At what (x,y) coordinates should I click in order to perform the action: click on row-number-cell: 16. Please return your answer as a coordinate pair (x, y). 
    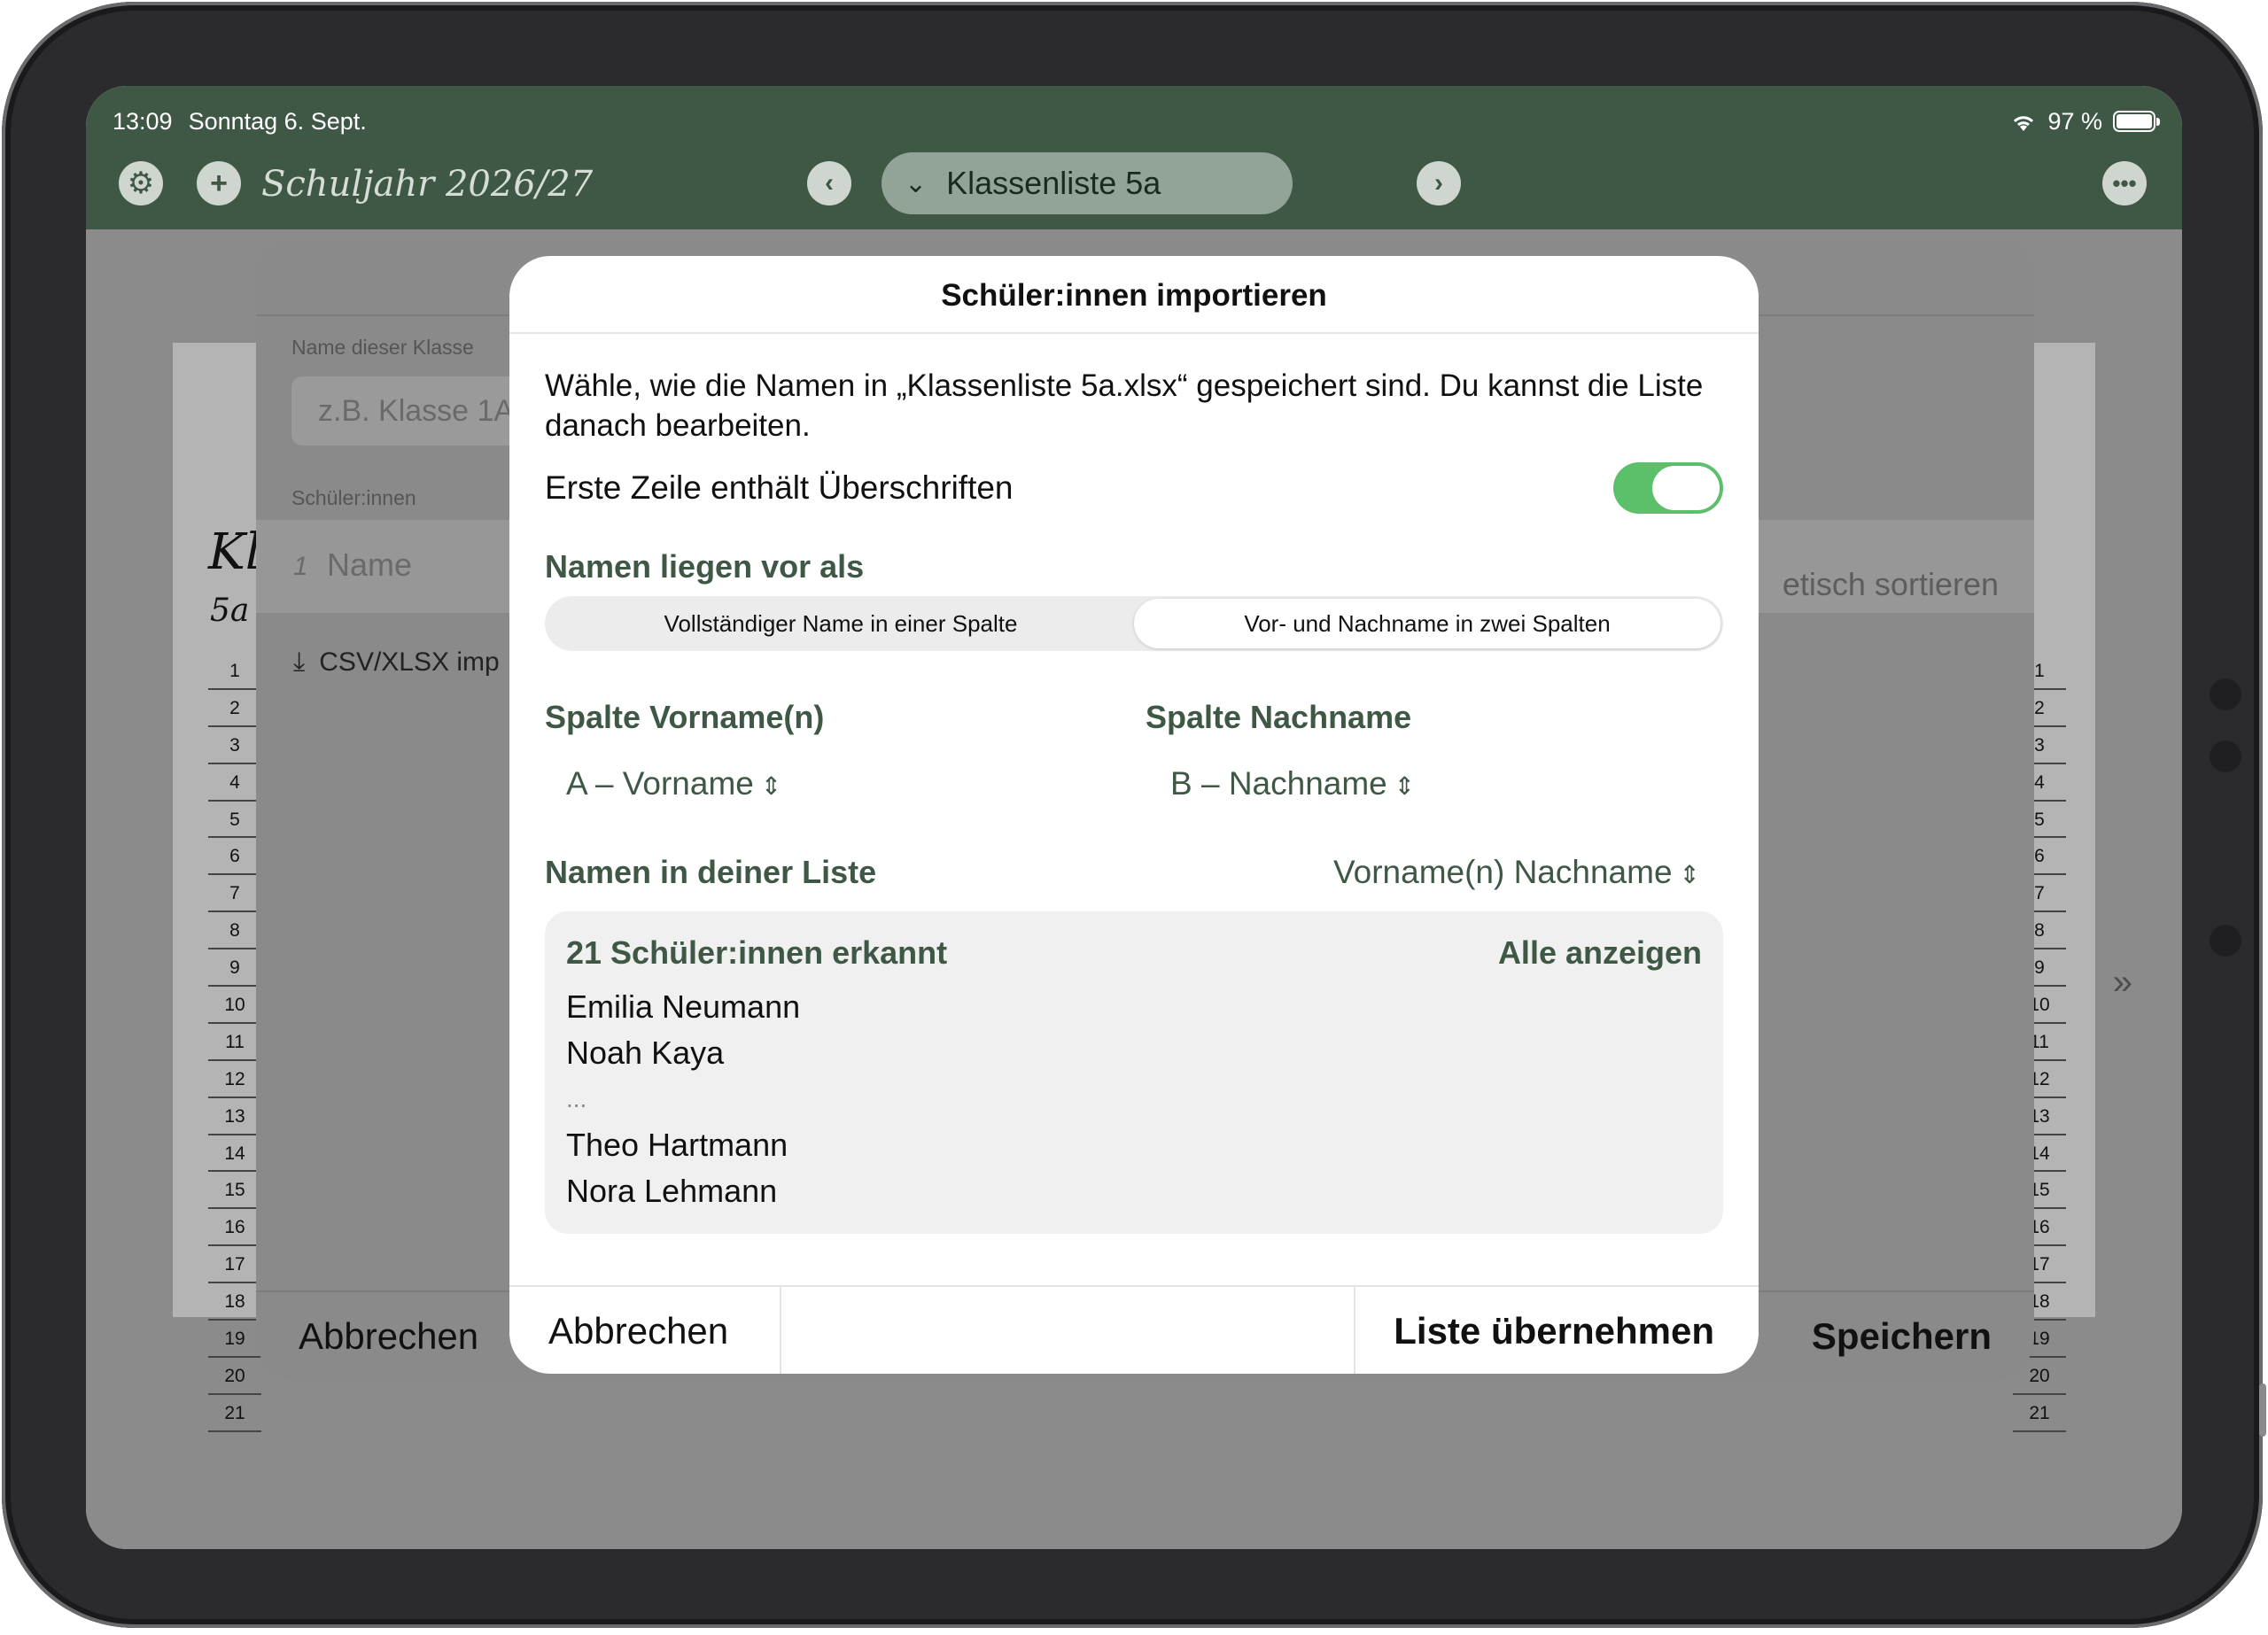
    Looking at the image, I should click on (234, 1228).